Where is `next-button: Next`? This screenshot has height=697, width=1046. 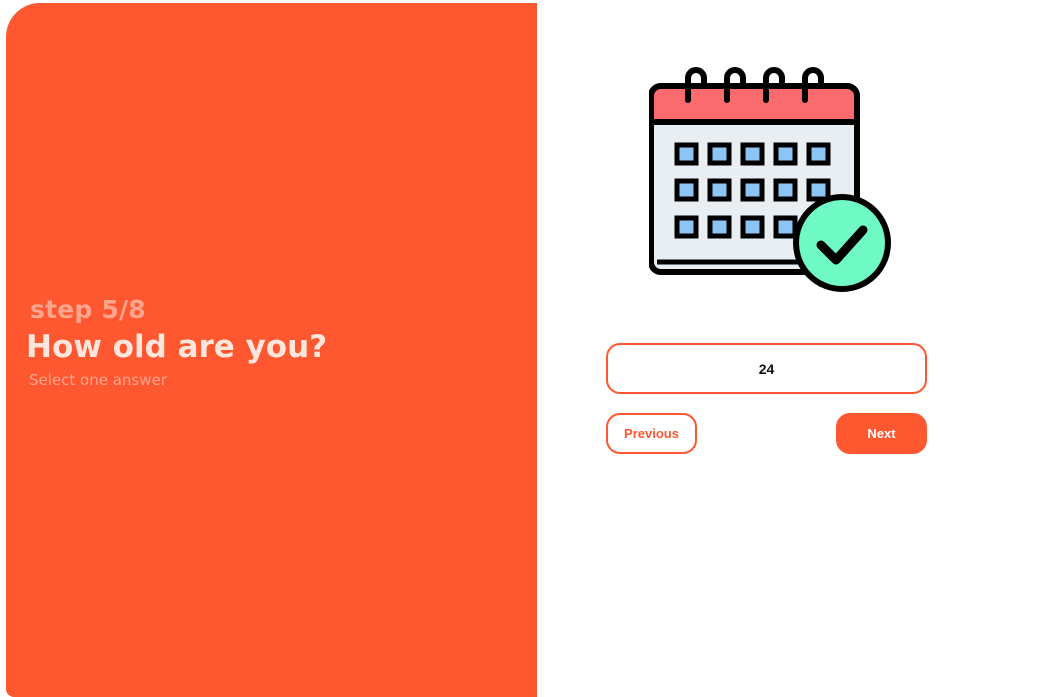
next-button: Next is located at coordinates (881, 433).